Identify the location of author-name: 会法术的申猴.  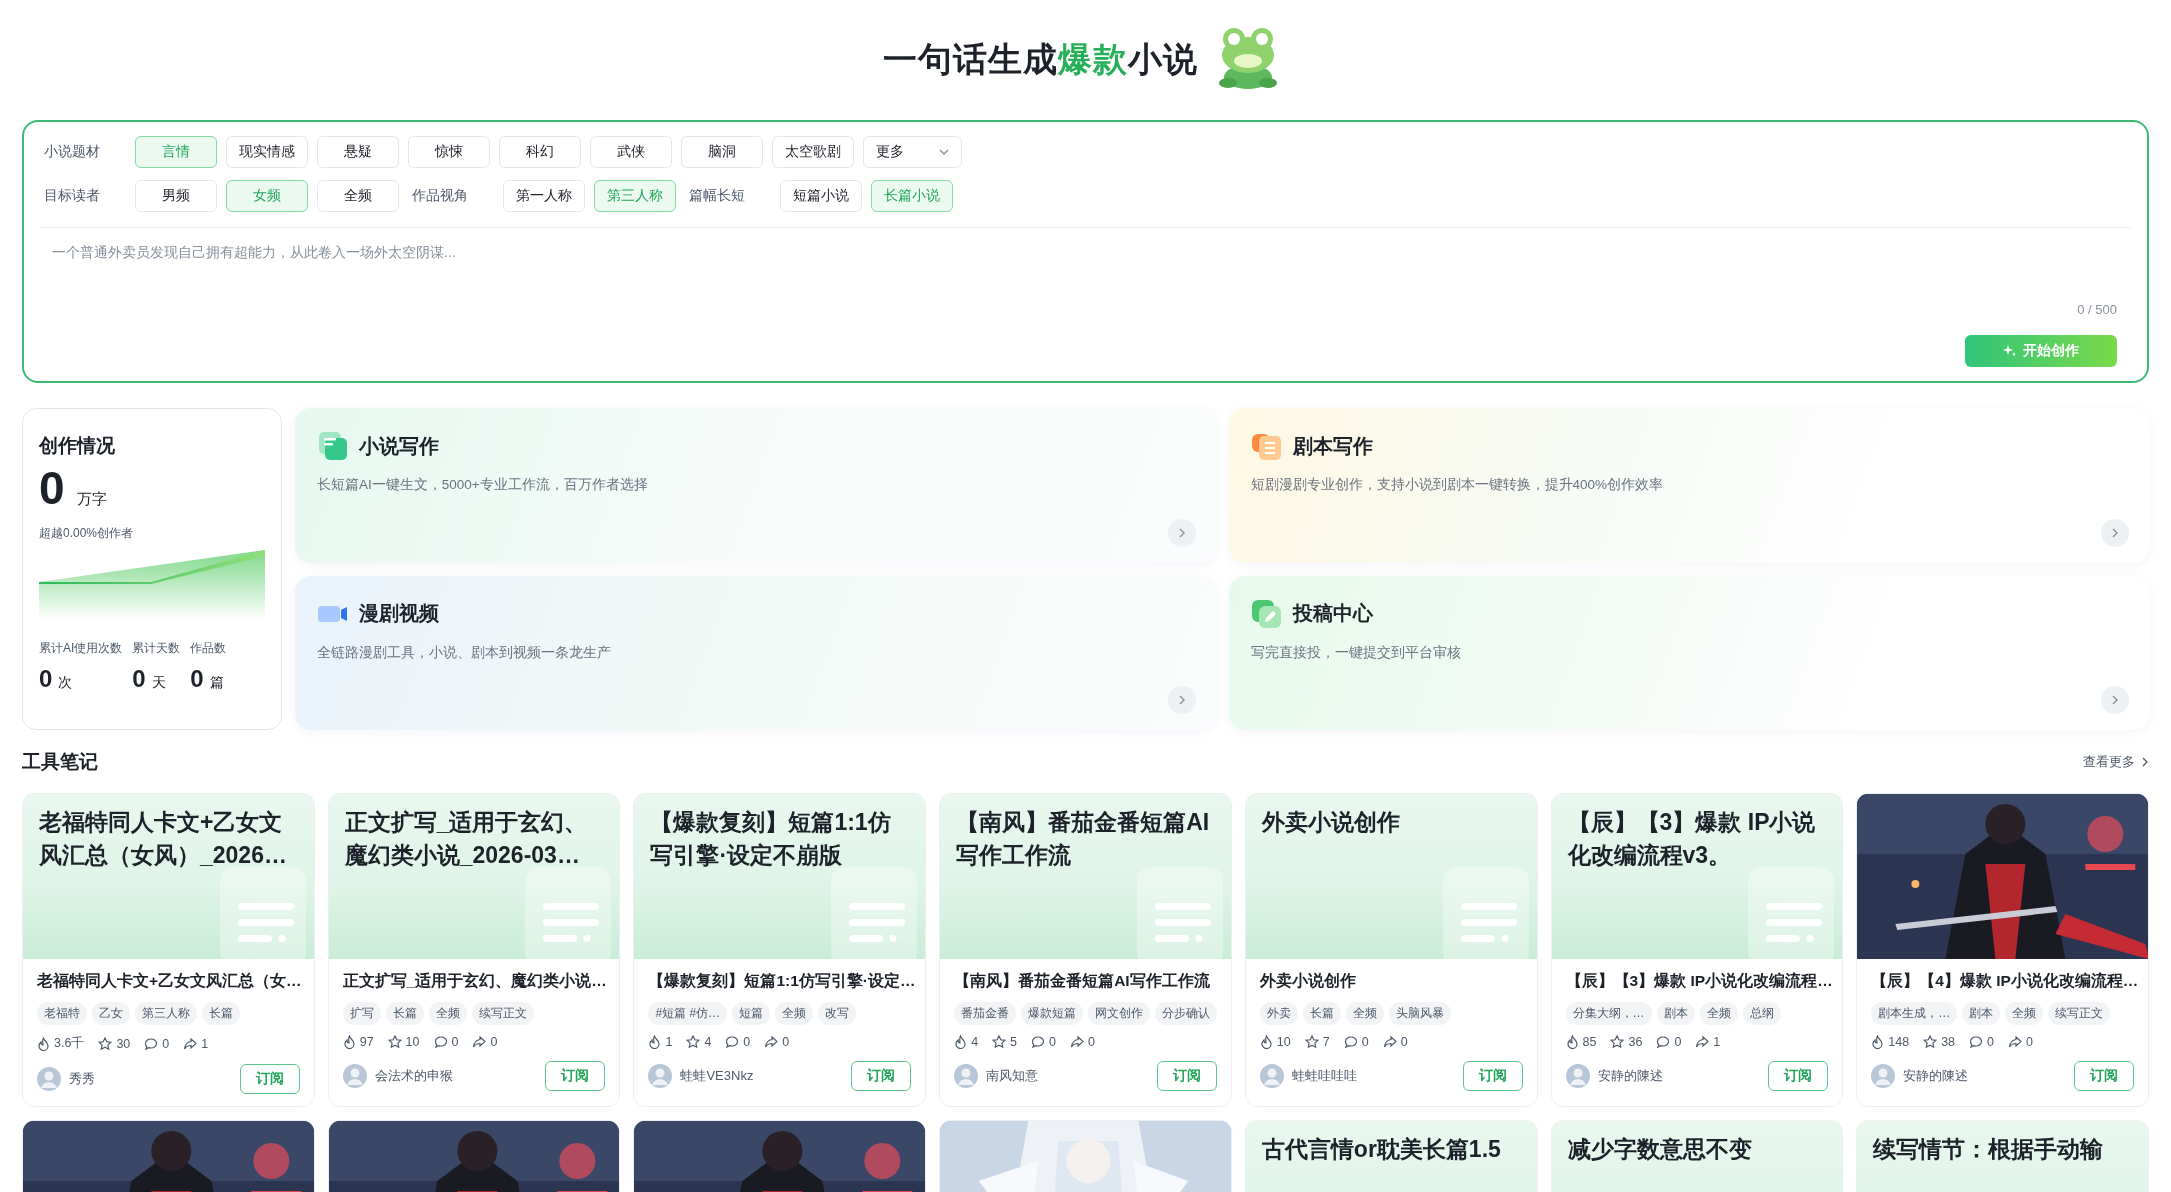
(414, 1076).